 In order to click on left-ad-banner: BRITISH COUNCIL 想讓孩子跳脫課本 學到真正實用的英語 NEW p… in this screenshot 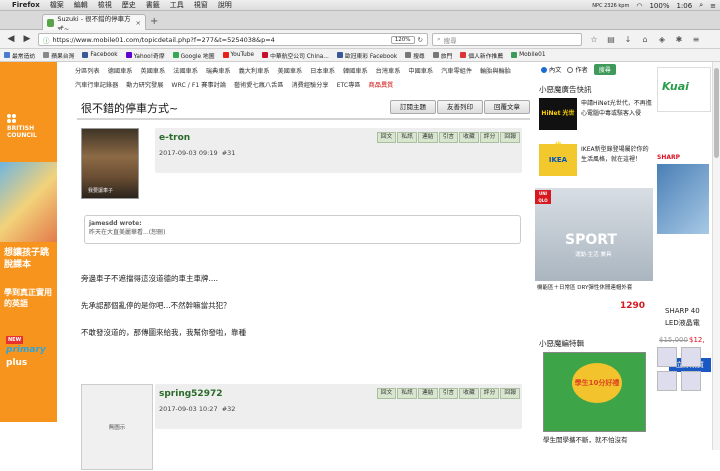, I will do `click(28, 242)`.